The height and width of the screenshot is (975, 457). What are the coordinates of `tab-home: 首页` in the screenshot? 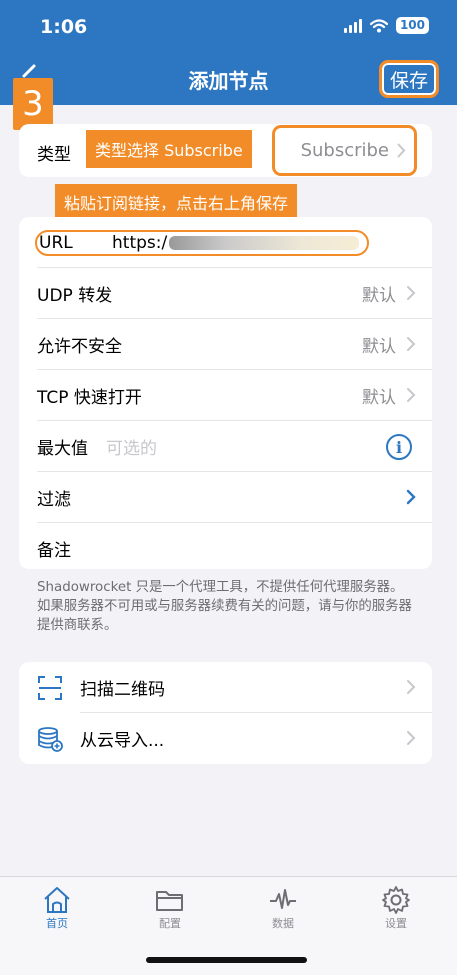 It's located at (57, 908).